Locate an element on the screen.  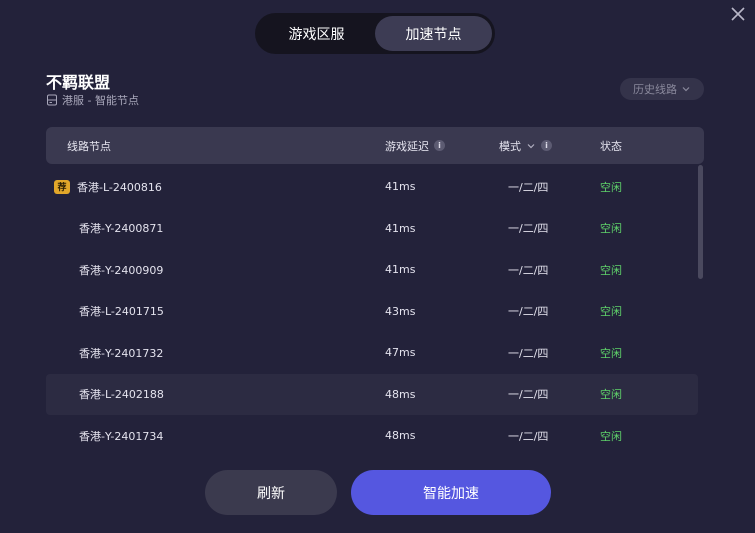
tab-game-server: 游戏区服 is located at coordinates (316, 33).